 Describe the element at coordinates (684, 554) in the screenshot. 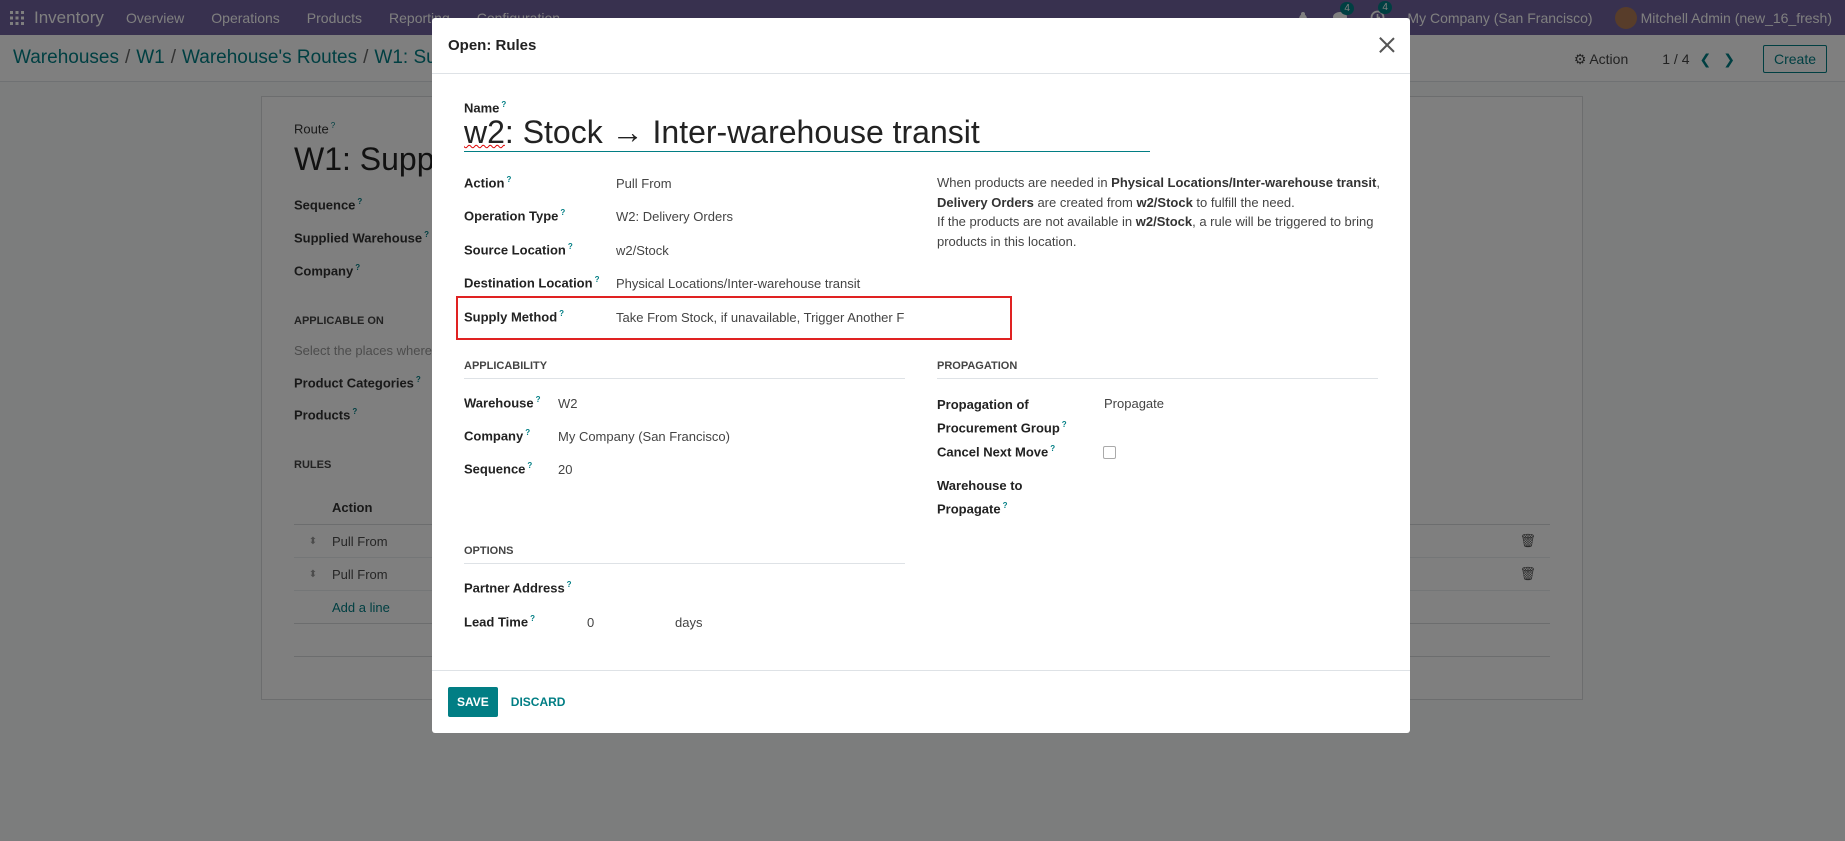

I see `options-heading: OPTIONS` at that location.